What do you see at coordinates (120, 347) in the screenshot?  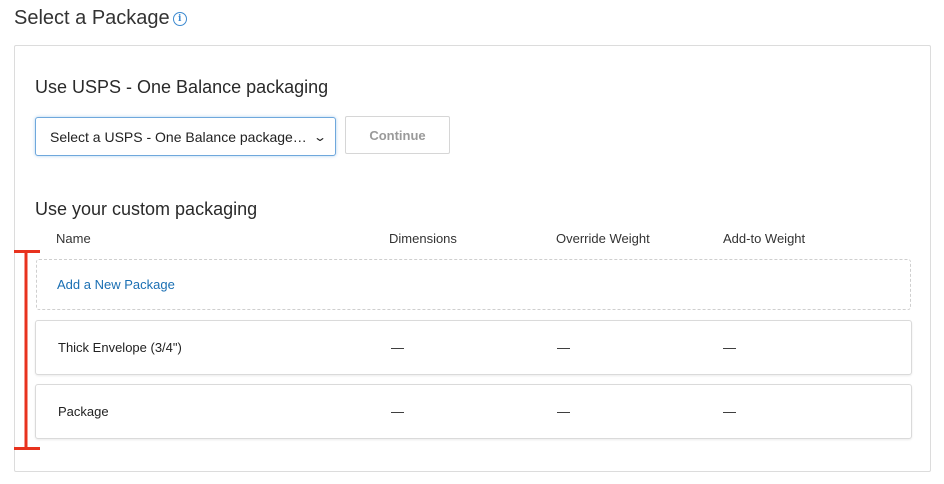 I see `package-name: Thick Envelope (3/4")` at bounding box center [120, 347].